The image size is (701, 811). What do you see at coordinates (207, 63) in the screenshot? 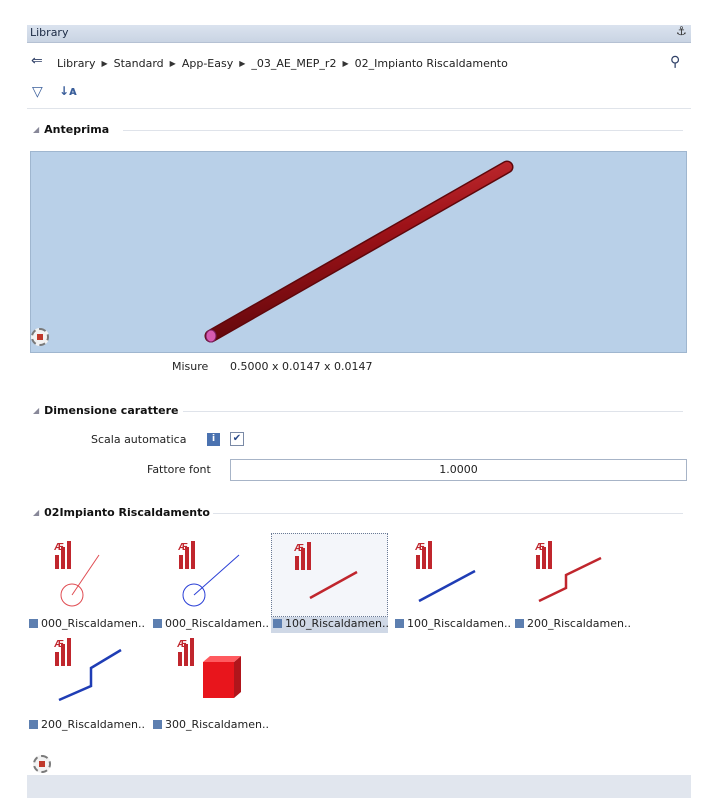
I see `breadcrumb-item: App-Easy` at bounding box center [207, 63].